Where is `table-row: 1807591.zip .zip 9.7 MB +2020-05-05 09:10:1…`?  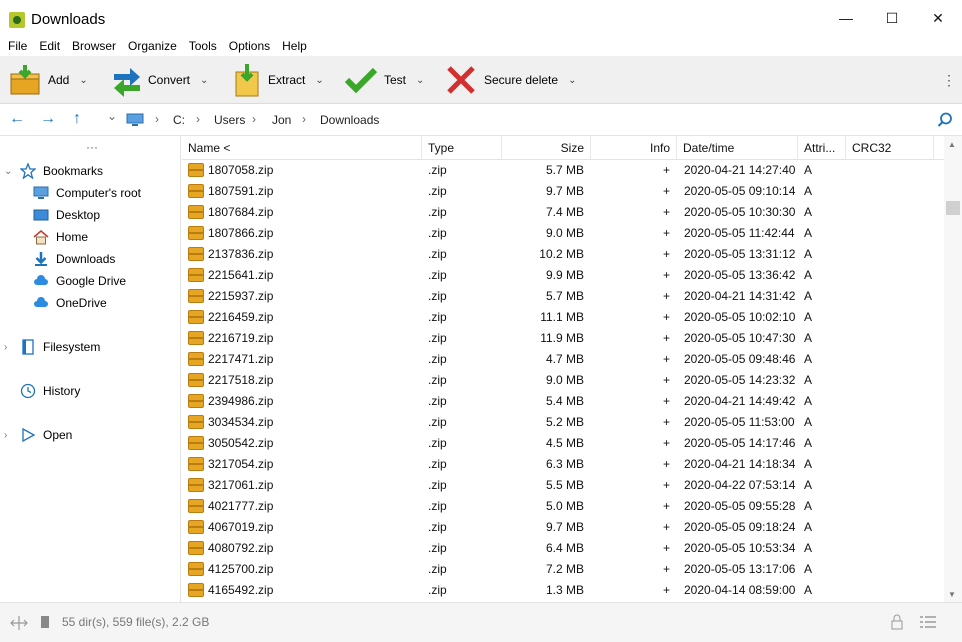 table-row: 1807591.zip .zip 9.7 MB +2020-05-05 09:10:1… is located at coordinates (563, 191).